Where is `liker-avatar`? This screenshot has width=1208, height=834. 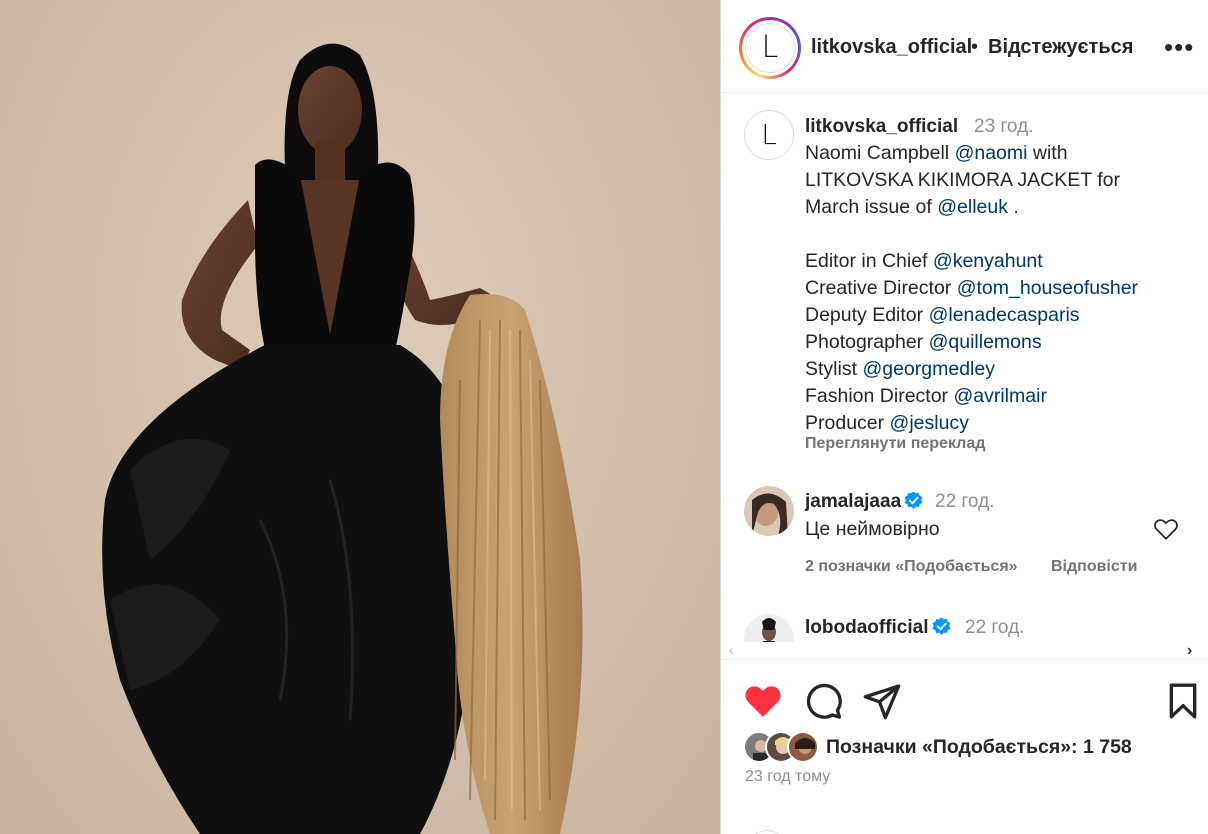
liker-avatar is located at coordinates (803, 747).